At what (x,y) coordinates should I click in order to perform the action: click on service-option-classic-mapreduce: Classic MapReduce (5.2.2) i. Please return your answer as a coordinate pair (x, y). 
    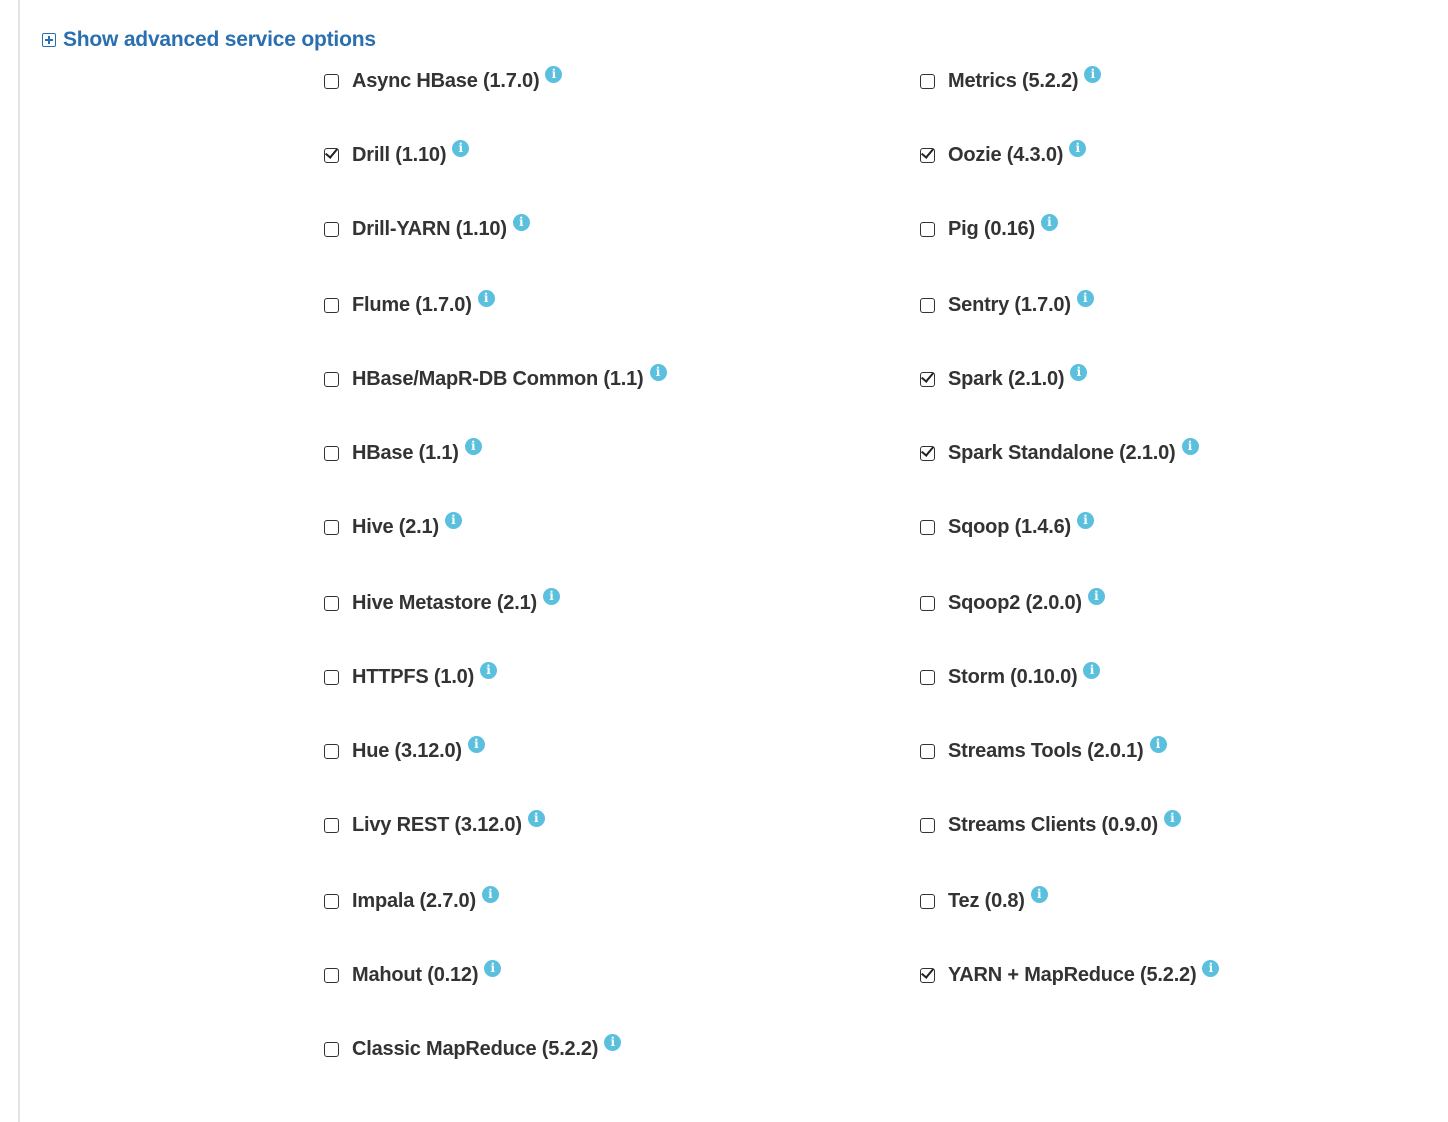
    Looking at the image, I should click on (473, 1048).